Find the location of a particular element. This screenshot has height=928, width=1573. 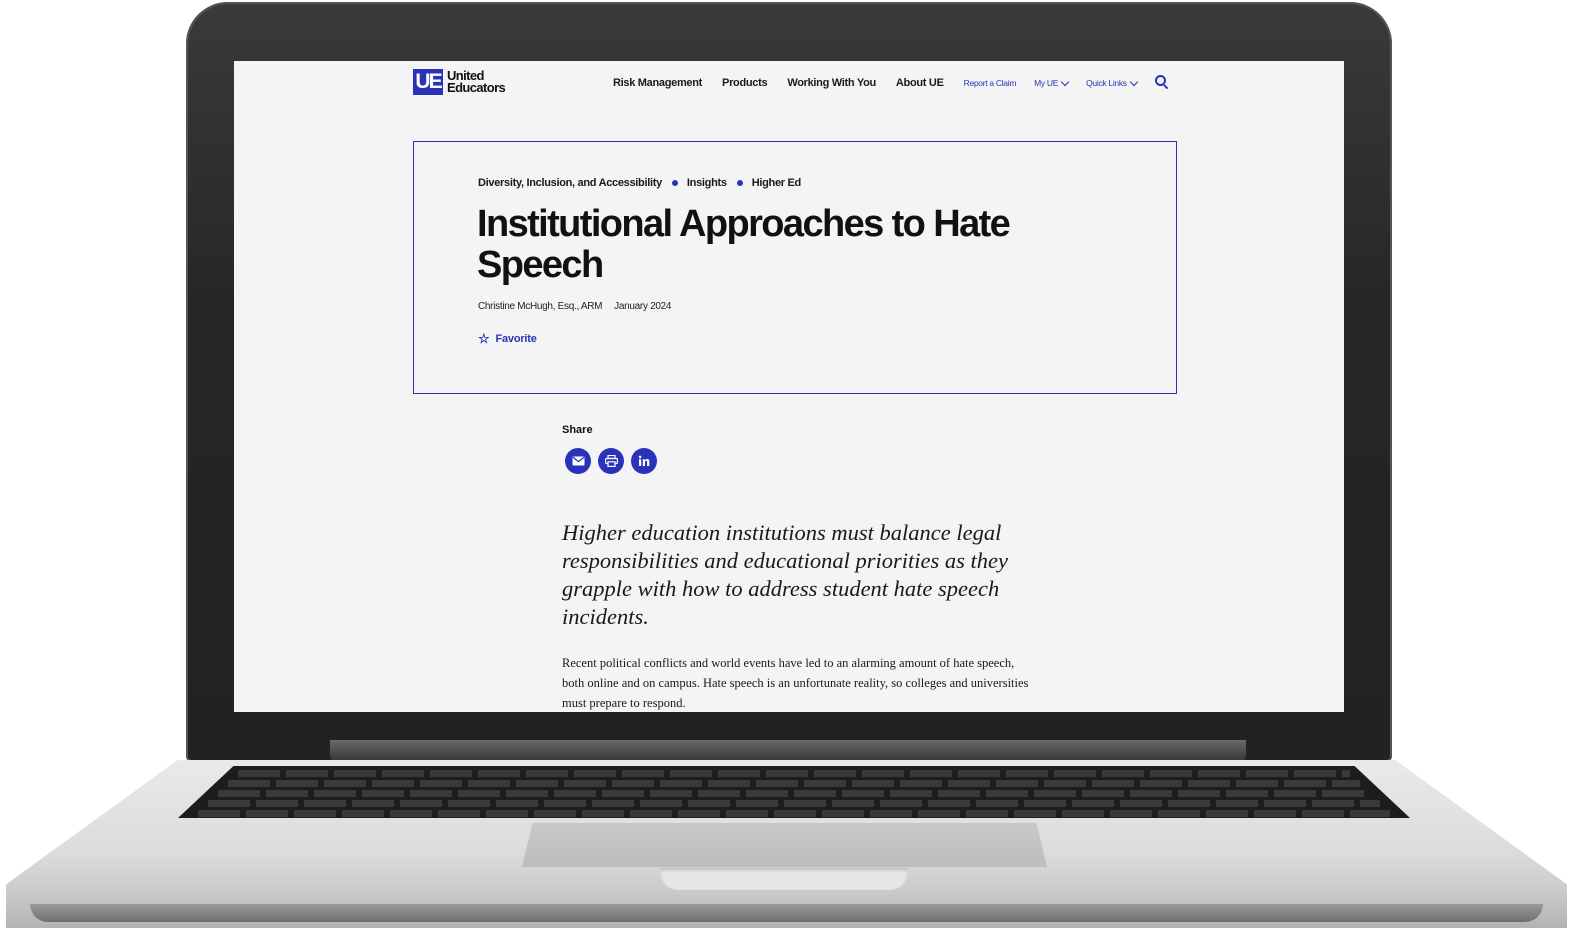

linkedin-icon is located at coordinates (644, 460).